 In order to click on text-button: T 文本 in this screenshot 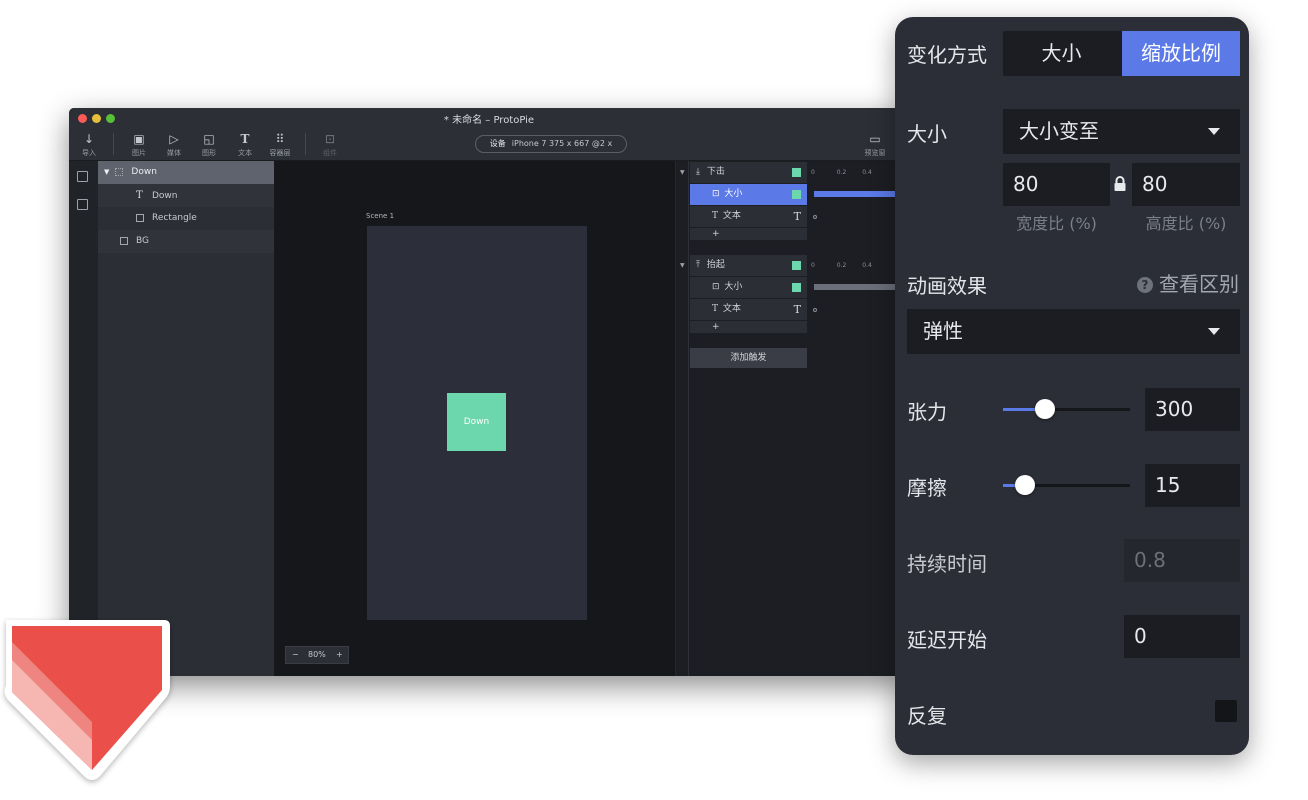, I will do `click(245, 145)`.